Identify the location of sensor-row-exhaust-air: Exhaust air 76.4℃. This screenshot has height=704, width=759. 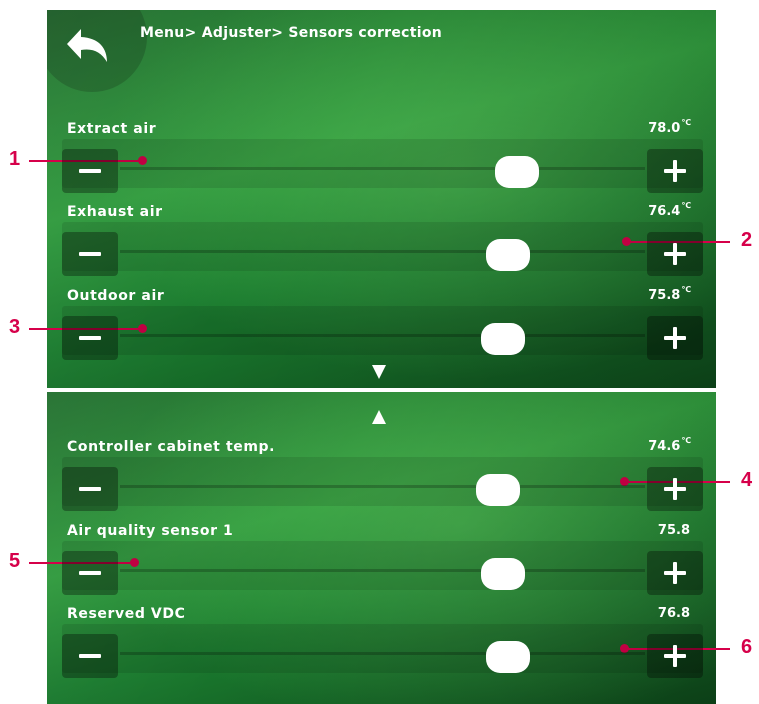
(382, 242).